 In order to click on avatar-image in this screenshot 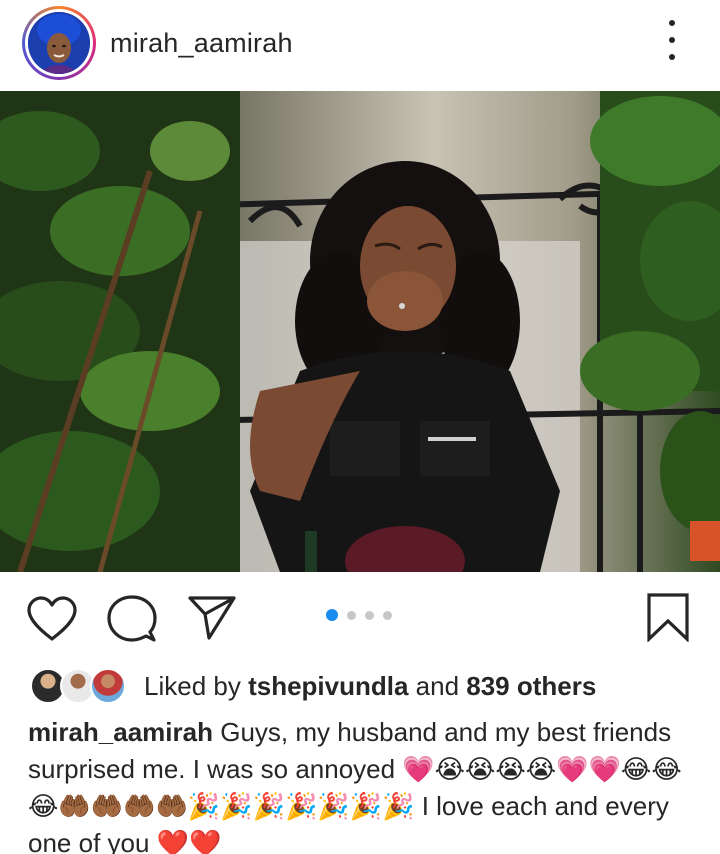, I will do `click(59, 43)`.